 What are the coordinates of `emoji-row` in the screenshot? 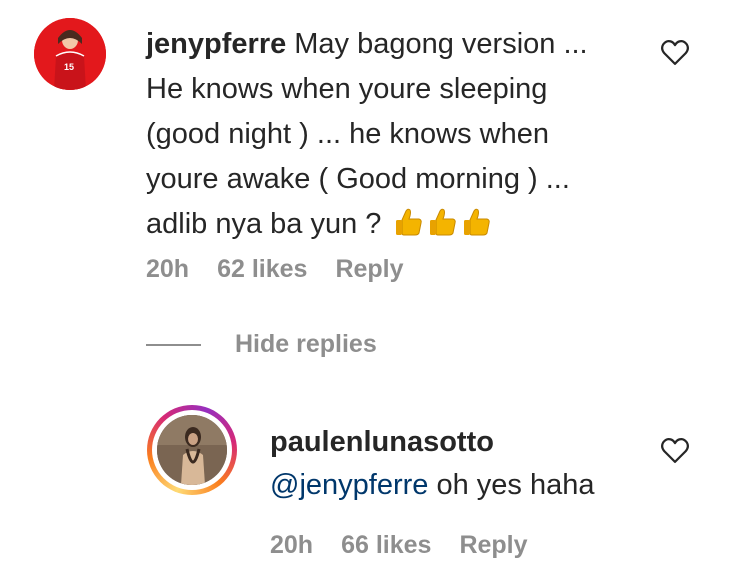 It's located at (444, 225).